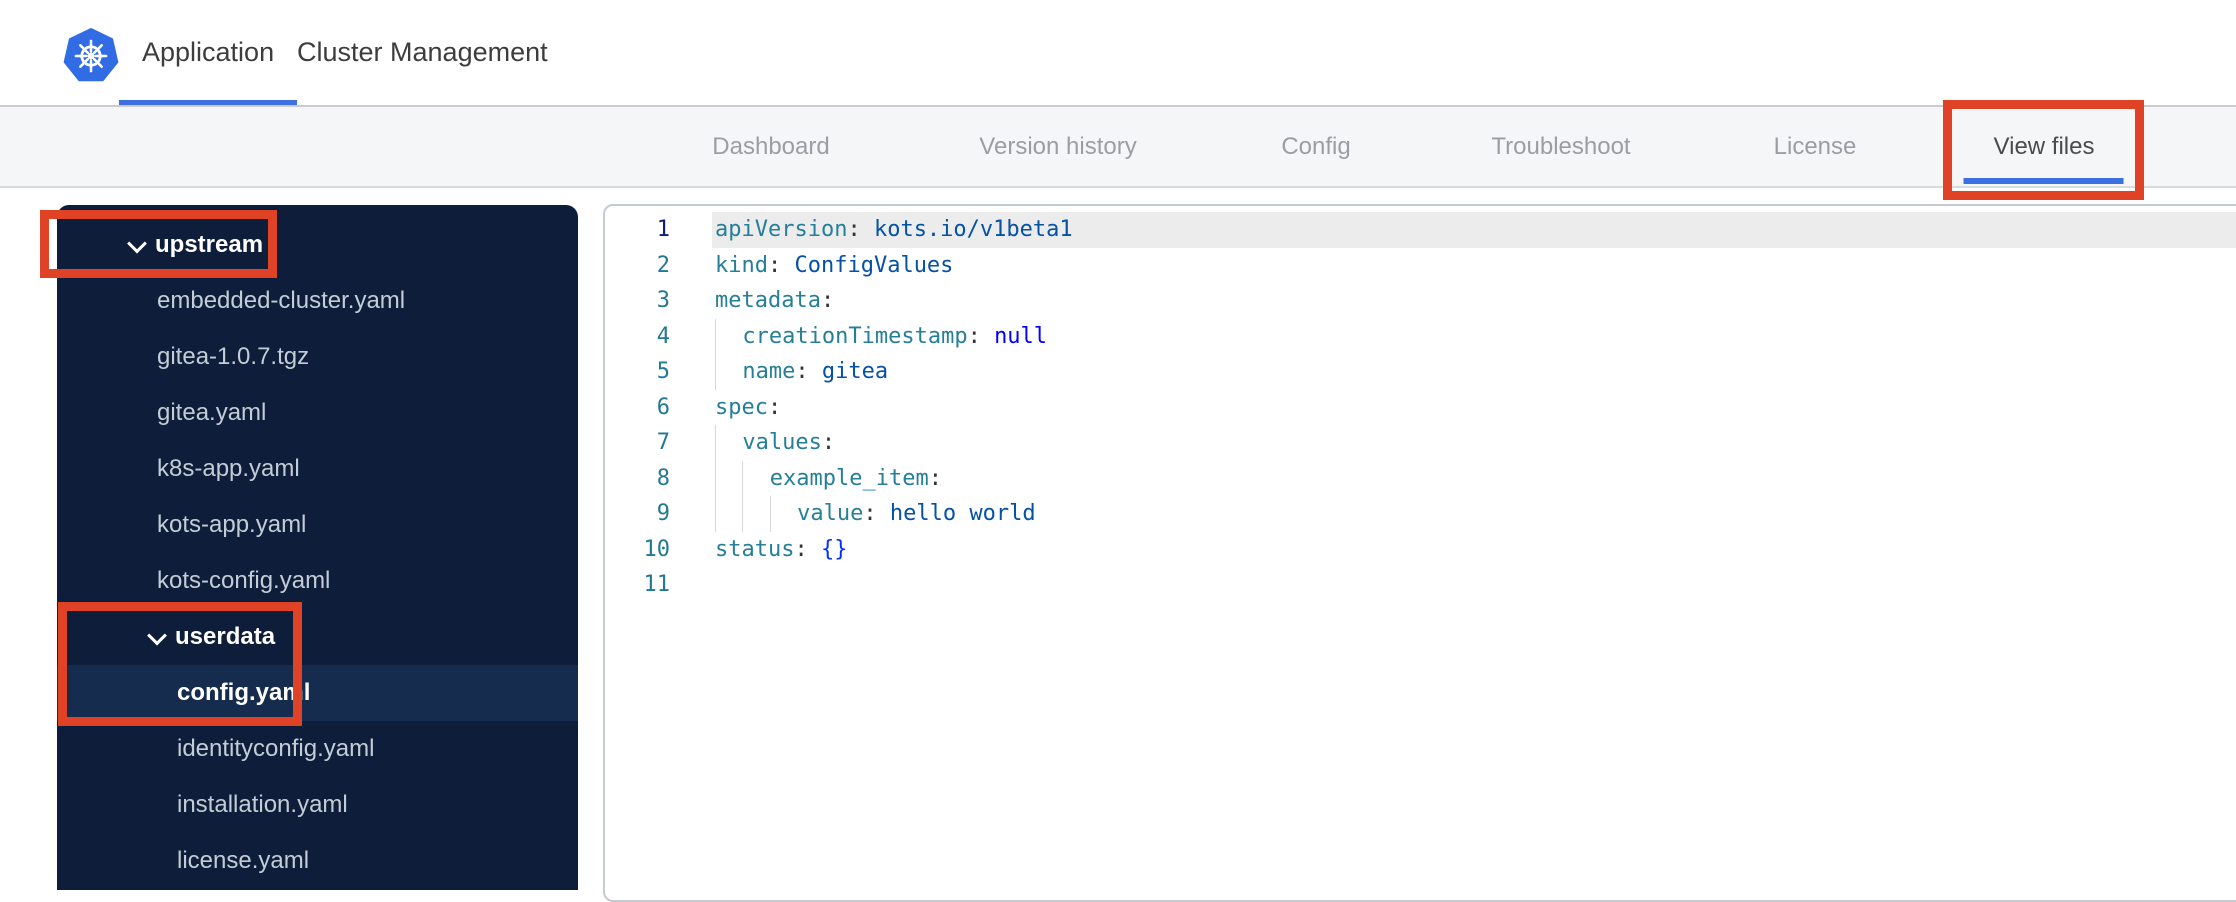 The width and height of the screenshot is (2236, 902). Describe the element at coordinates (212, 412) in the screenshot. I see `tree-item-label: gitea.yaml` at that location.